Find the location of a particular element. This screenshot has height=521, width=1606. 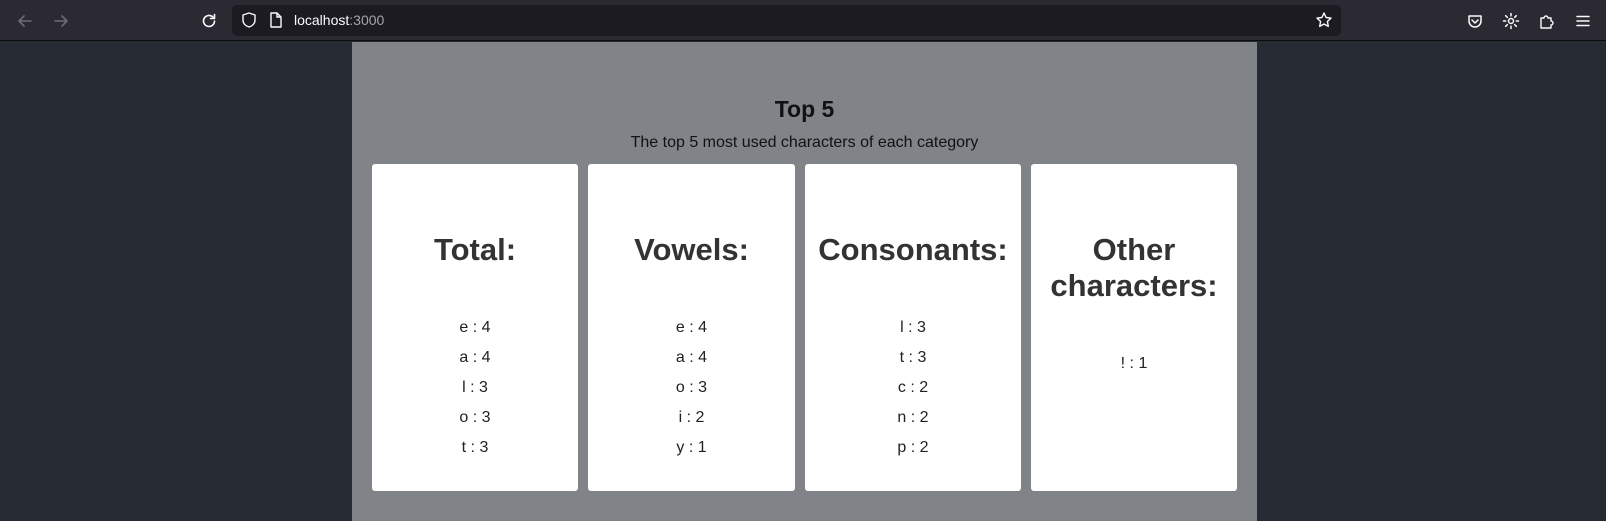

arrow-left-icon is located at coordinates (25, 21).